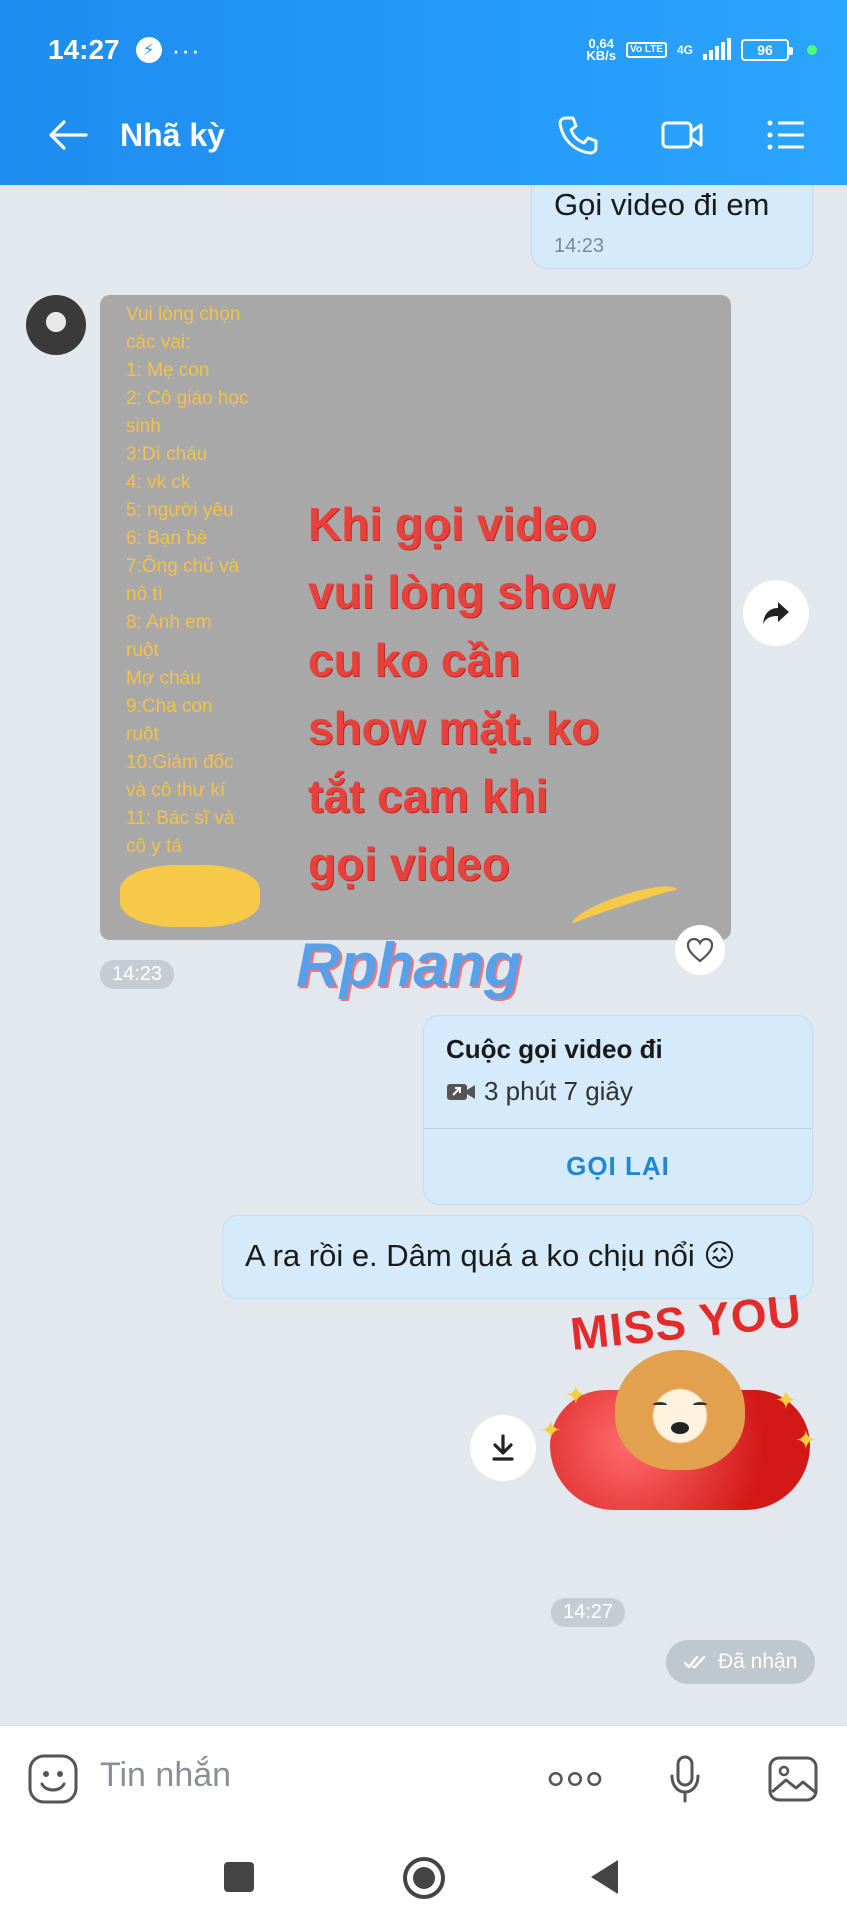  Describe the element at coordinates (579, 246) in the screenshot. I see `message-time: 14:23` at that location.